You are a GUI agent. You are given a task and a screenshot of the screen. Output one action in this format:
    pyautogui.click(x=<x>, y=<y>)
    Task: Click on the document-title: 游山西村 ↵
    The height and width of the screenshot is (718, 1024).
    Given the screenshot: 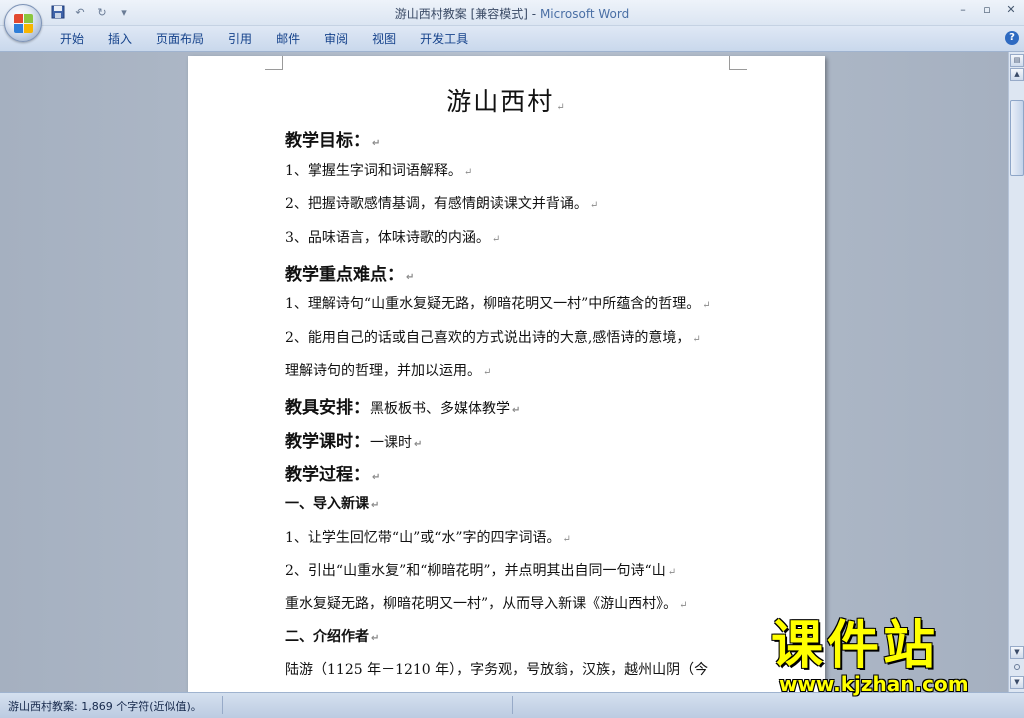 What is the action you would take?
    pyautogui.click(x=506, y=100)
    